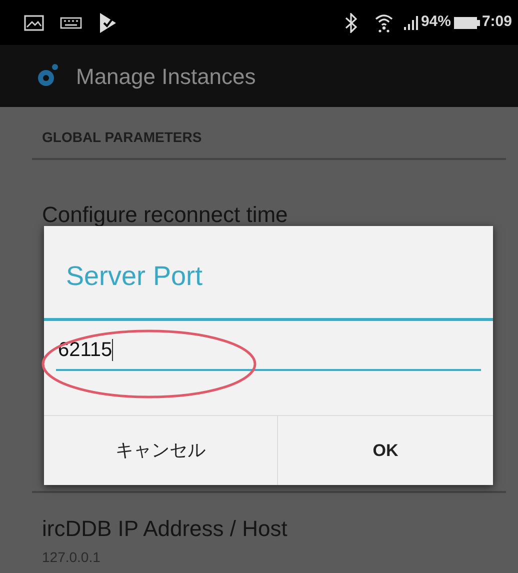 The height and width of the screenshot is (573, 518). What do you see at coordinates (410, 22) in the screenshot?
I see `signal-icon` at bounding box center [410, 22].